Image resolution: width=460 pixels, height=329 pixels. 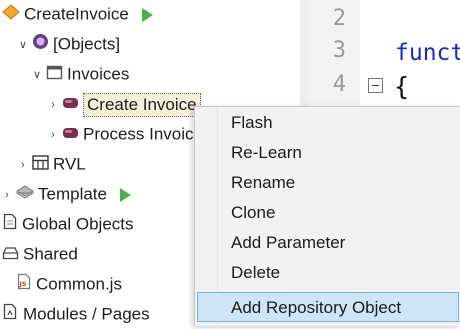 I want to click on tree-item-label: Common.js, so click(x=79, y=284).